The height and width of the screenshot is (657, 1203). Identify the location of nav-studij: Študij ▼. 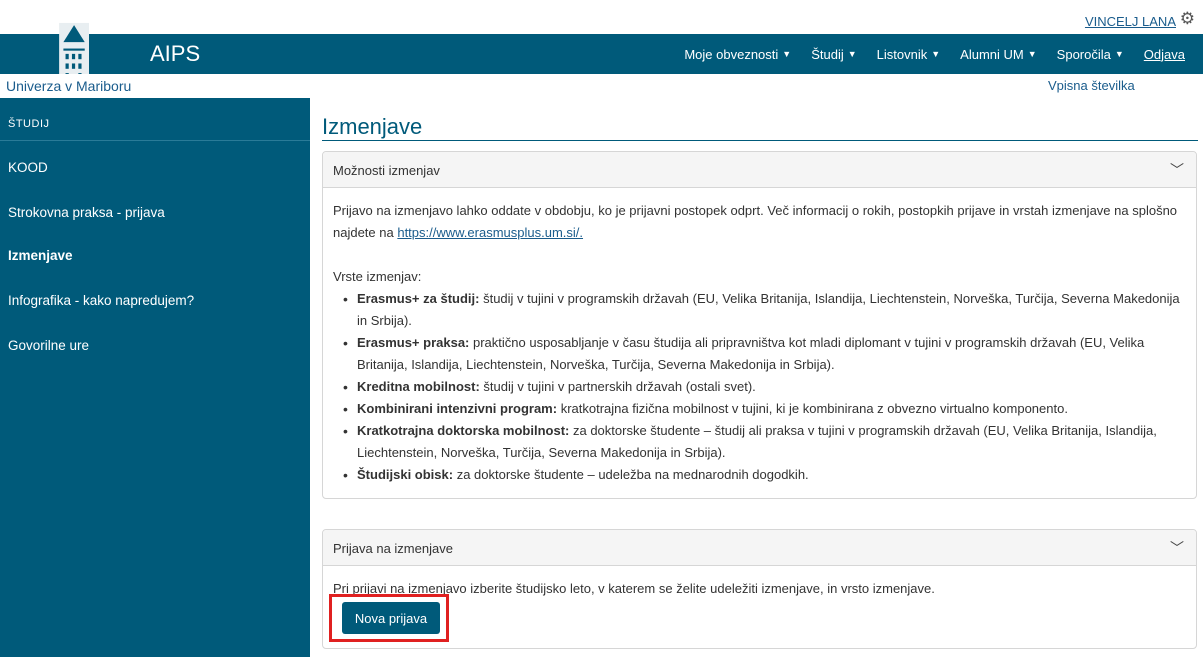
(833, 54).